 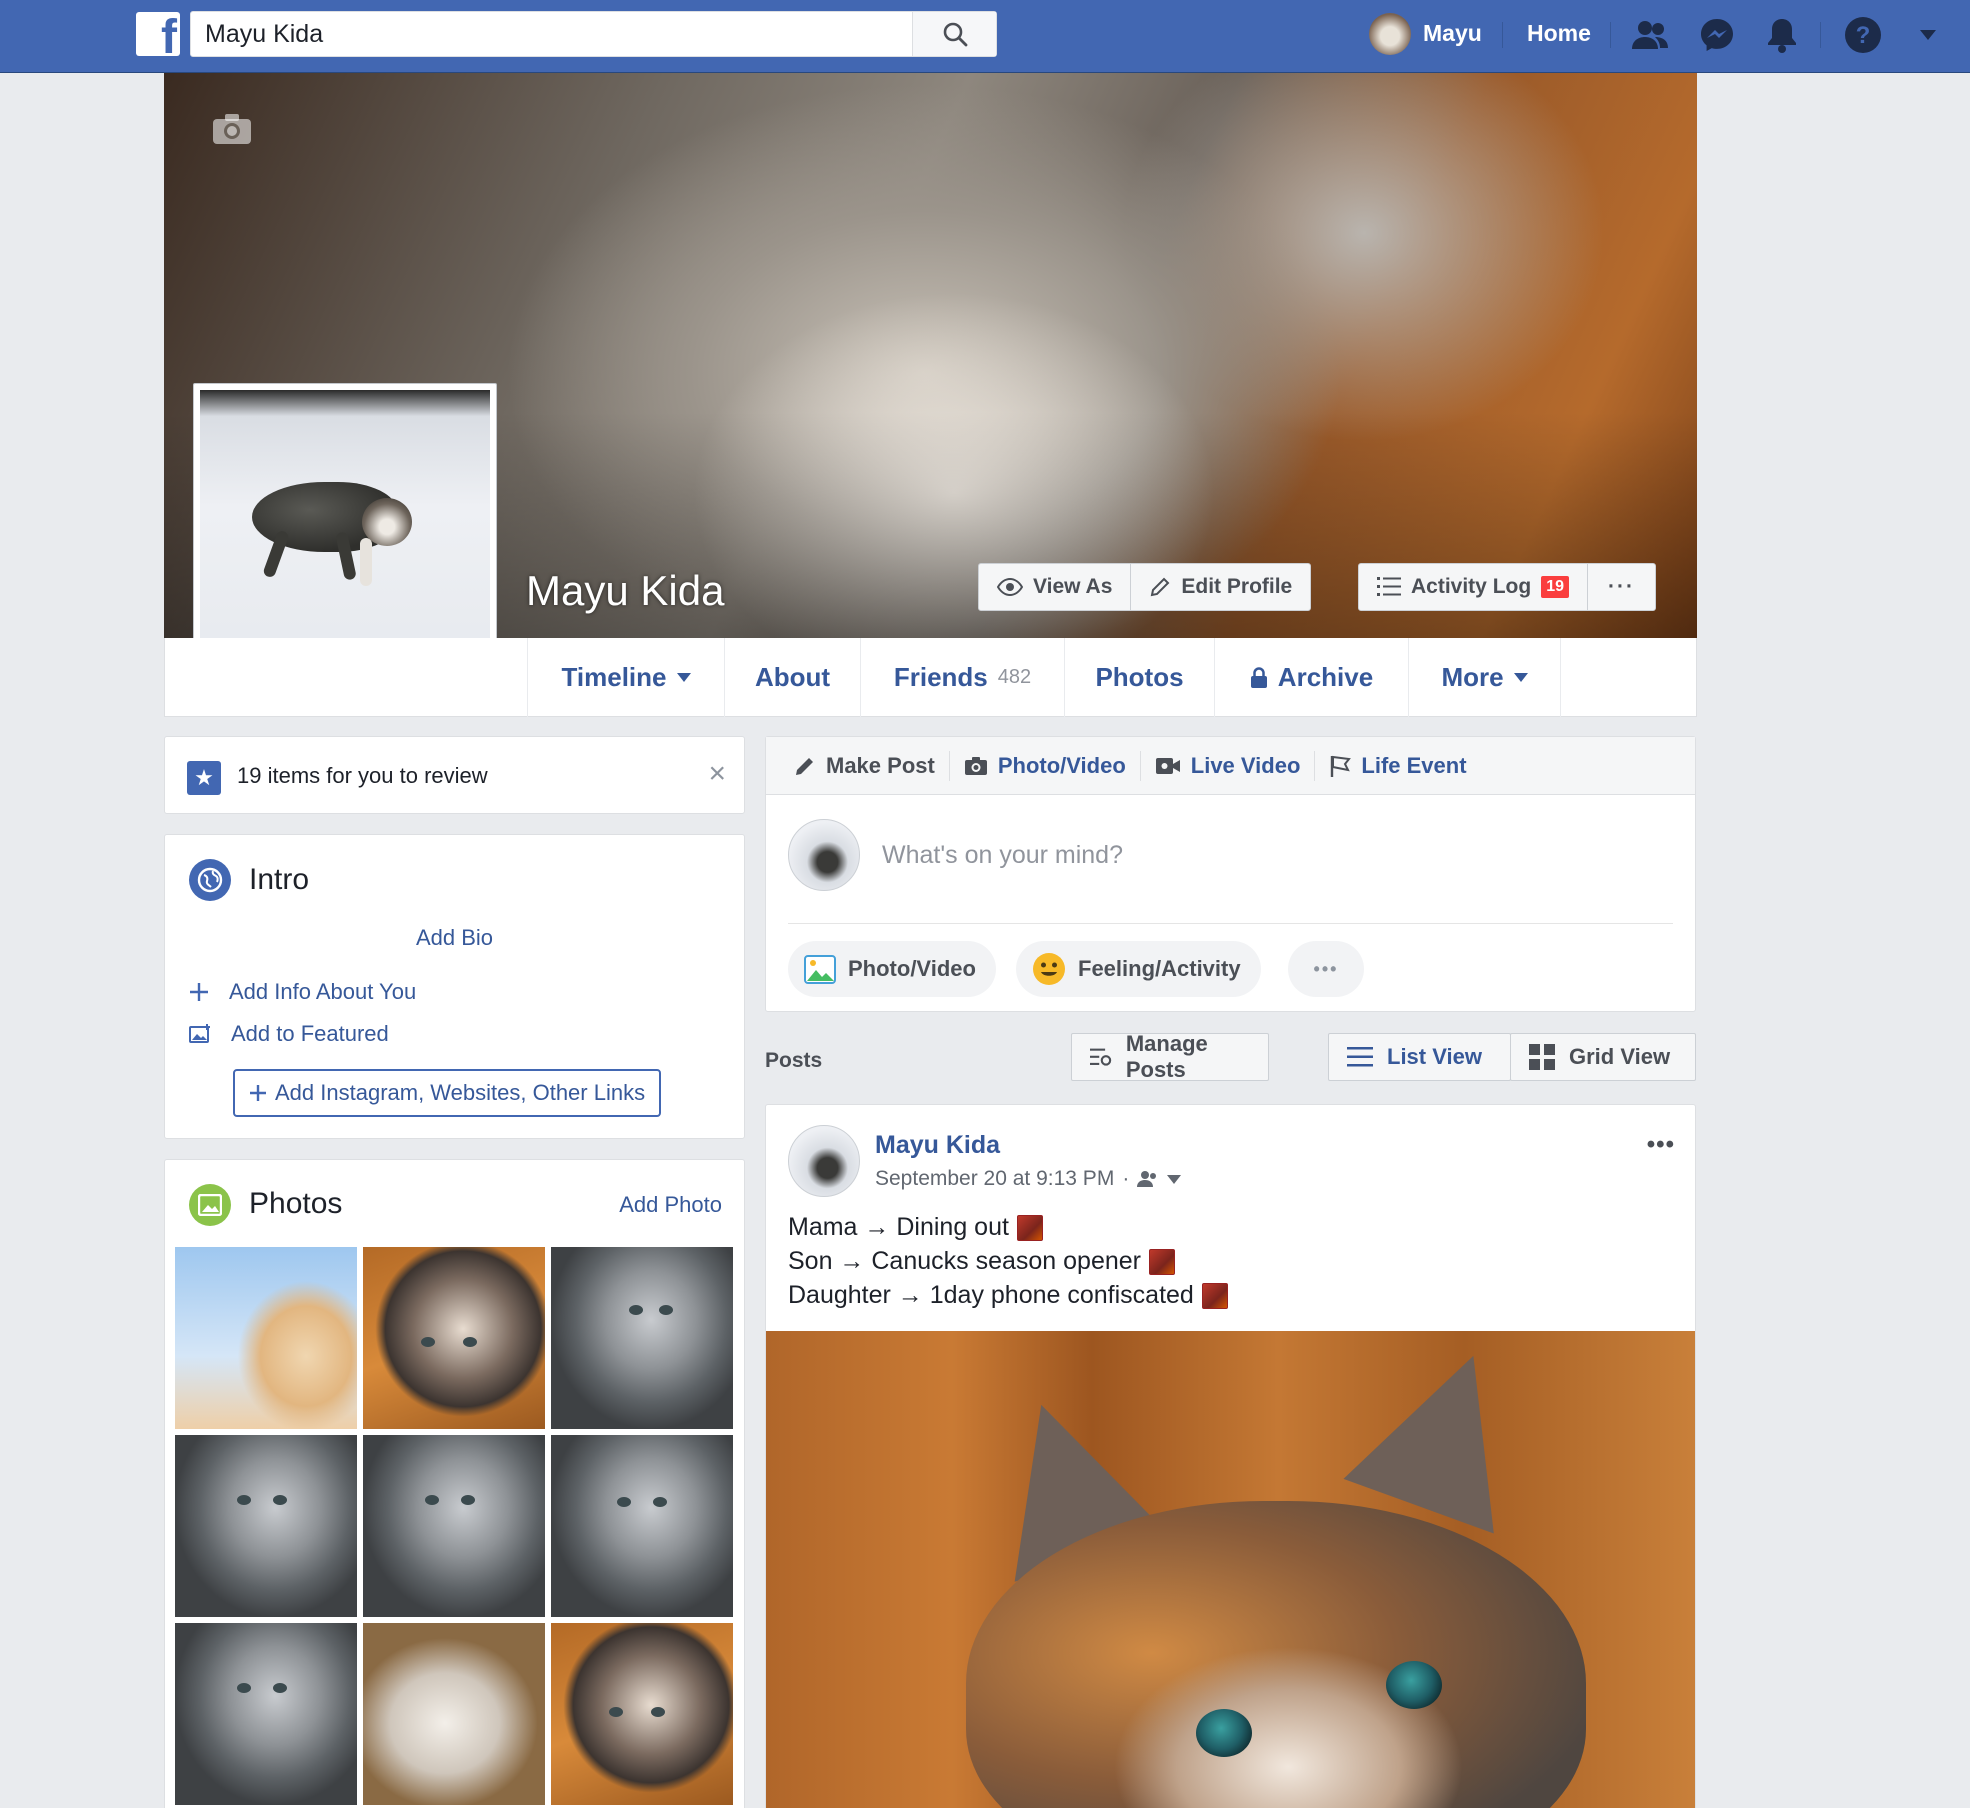 What do you see at coordinates (1555, 587) in the screenshot?
I see `activity-log-count-badge: 19` at bounding box center [1555, 587].